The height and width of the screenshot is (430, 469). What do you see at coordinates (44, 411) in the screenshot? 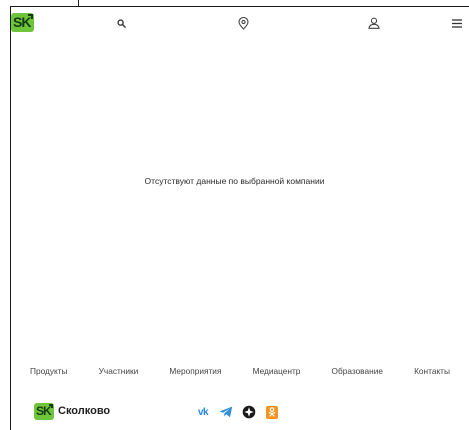
I see `footer-logo: SK` at bounding box center [44, 411].